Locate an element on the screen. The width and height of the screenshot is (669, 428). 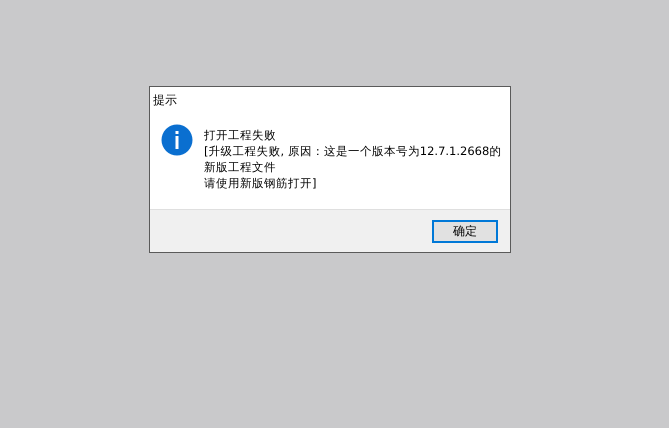
dialog-title: 提示 is located at coordinates (165, 100).